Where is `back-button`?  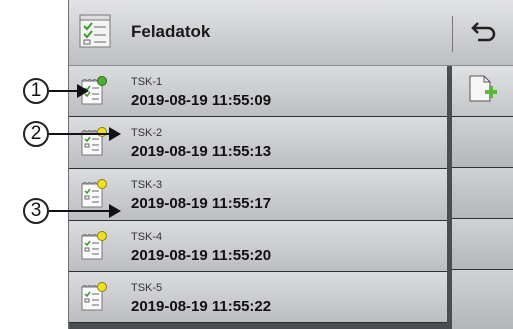
back-button is located at coordinates (485, 33).